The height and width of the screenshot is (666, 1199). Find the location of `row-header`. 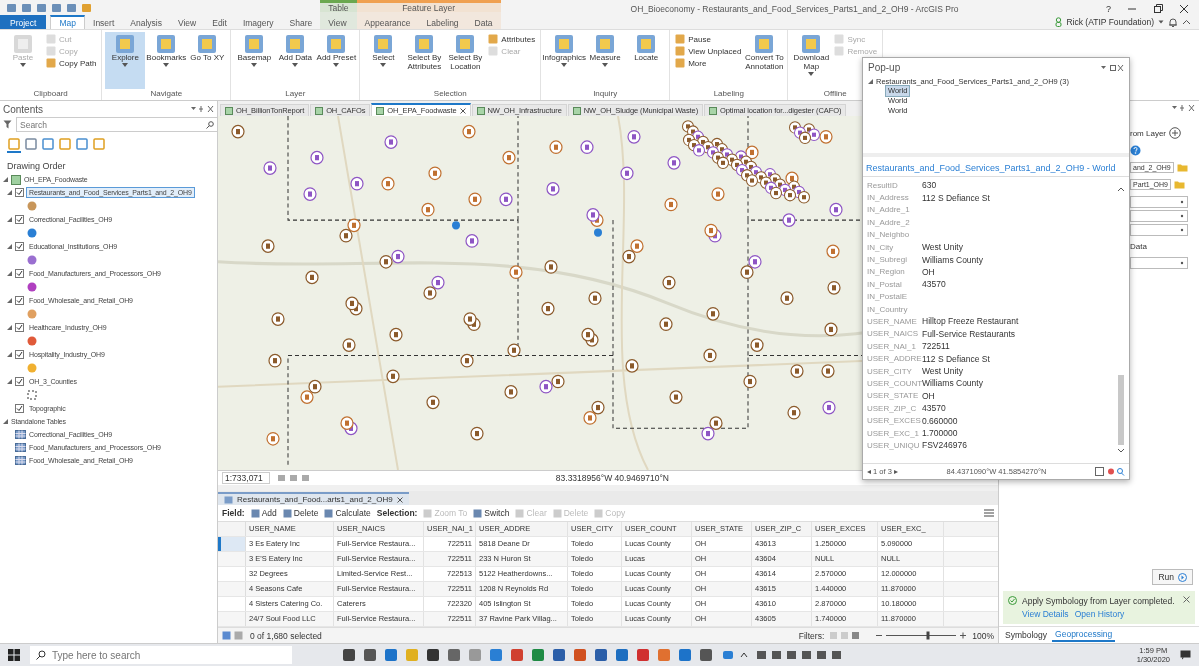

row-header is located at coordinates (232, 544).